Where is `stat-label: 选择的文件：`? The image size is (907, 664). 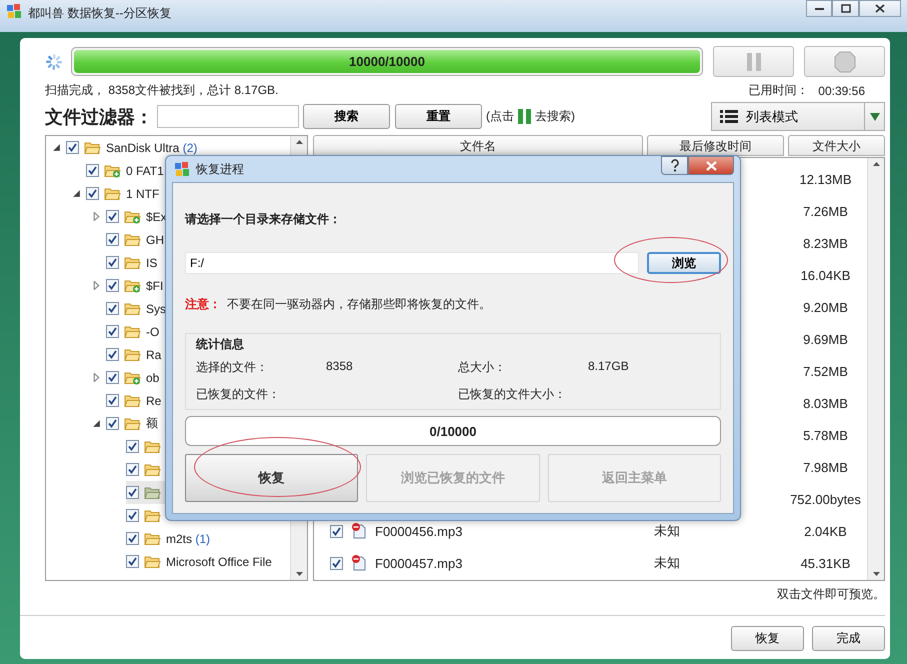
stat-label: 选择的文件： is located at coordinates (232, 367).